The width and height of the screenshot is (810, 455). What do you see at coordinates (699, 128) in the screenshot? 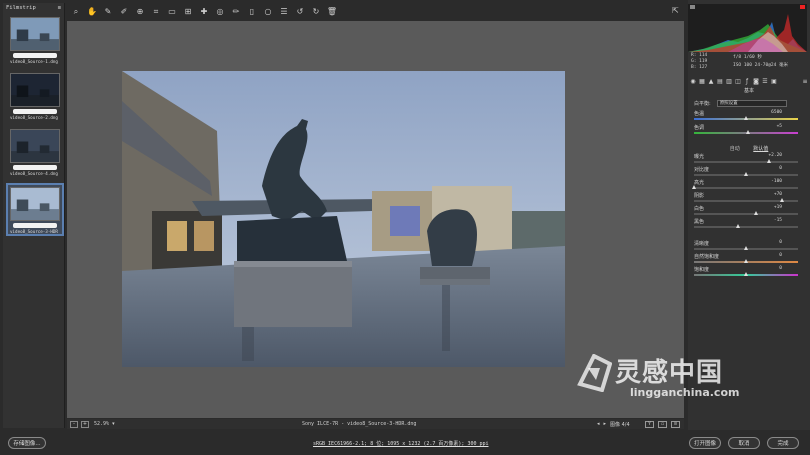
I see `slider-label: 色调` at bounding box center [699, 128].